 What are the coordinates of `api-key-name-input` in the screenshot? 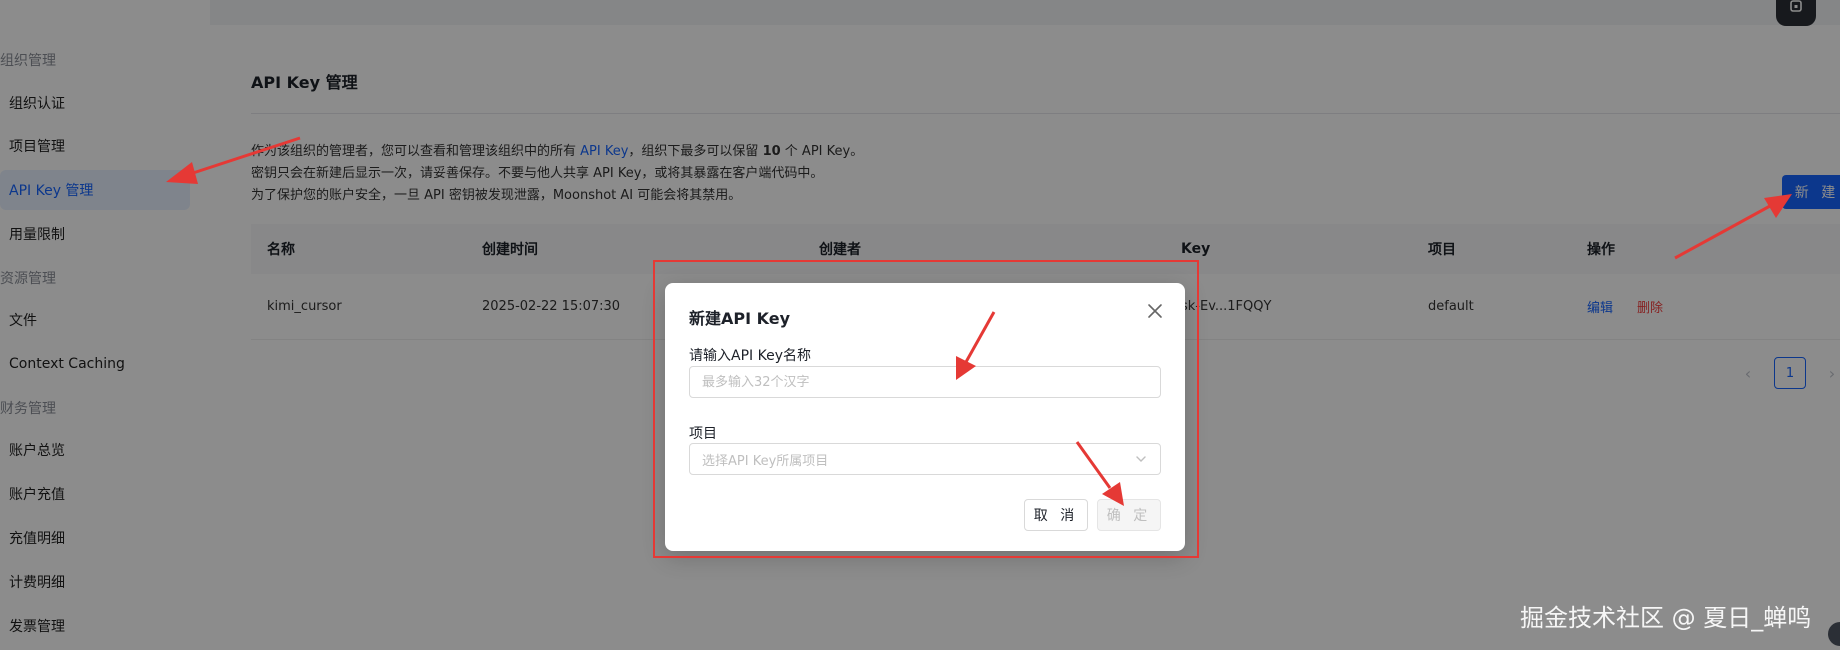 It's located at (925, 382).